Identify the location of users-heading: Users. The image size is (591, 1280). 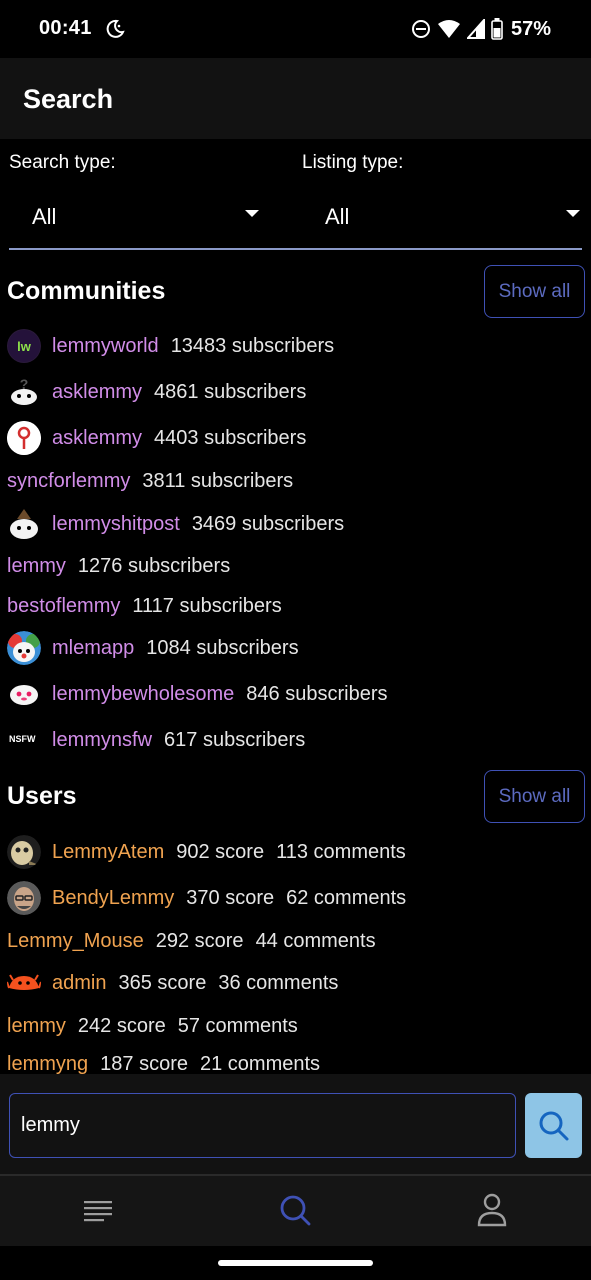
(42, 796).